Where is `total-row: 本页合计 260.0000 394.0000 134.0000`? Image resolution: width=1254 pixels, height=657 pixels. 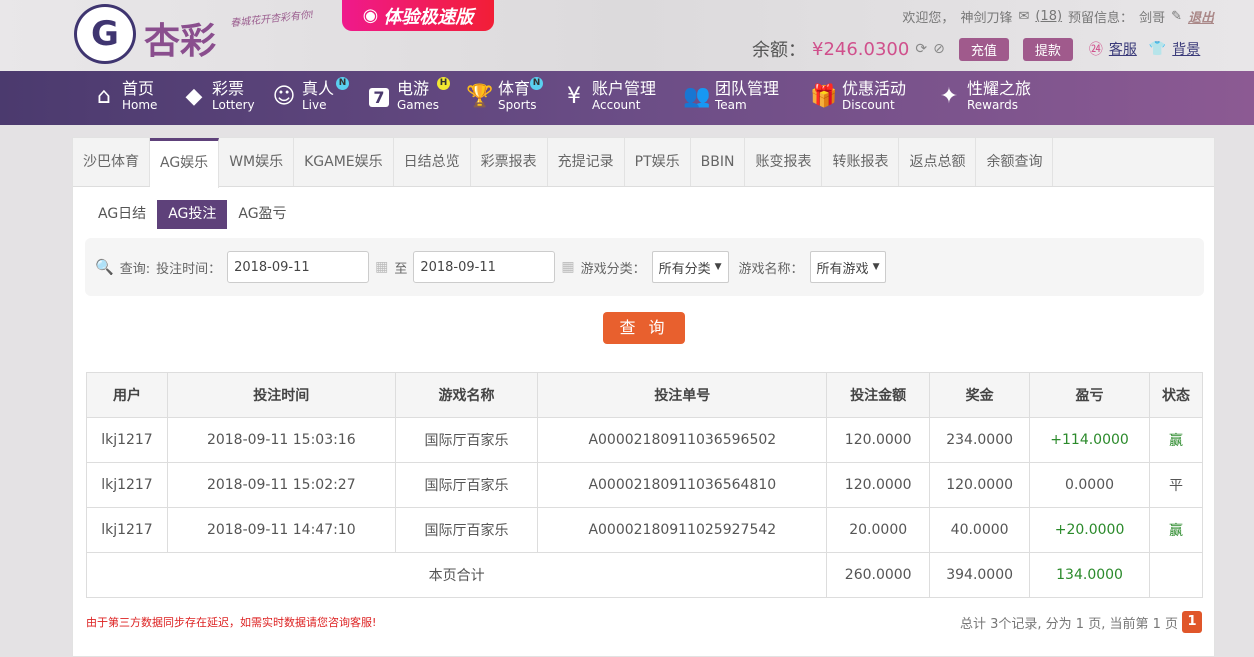
total-row: 本页合计 260.0000 394.0000 134.0000 is located at coordinates (644, 575).